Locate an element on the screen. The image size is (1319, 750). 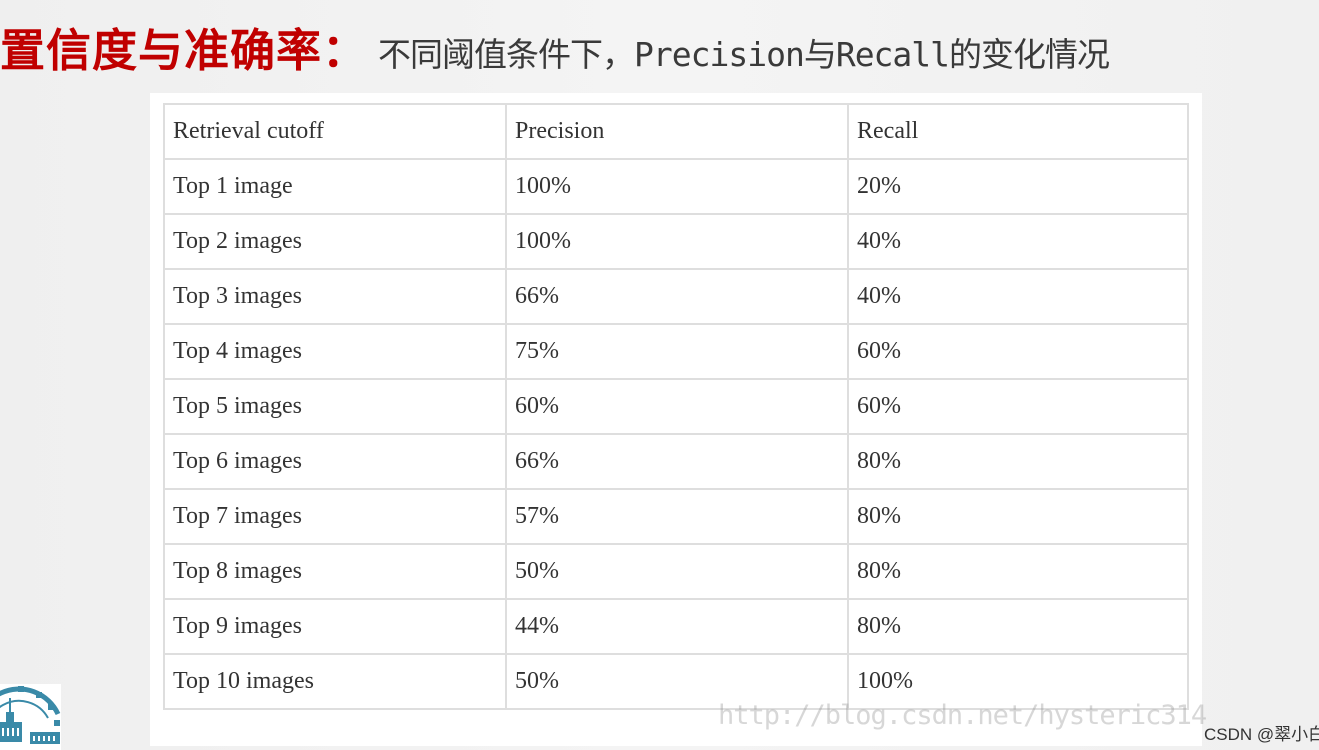
table-row: Top 4 images 75% 60% is located at coordinates (676, 351).